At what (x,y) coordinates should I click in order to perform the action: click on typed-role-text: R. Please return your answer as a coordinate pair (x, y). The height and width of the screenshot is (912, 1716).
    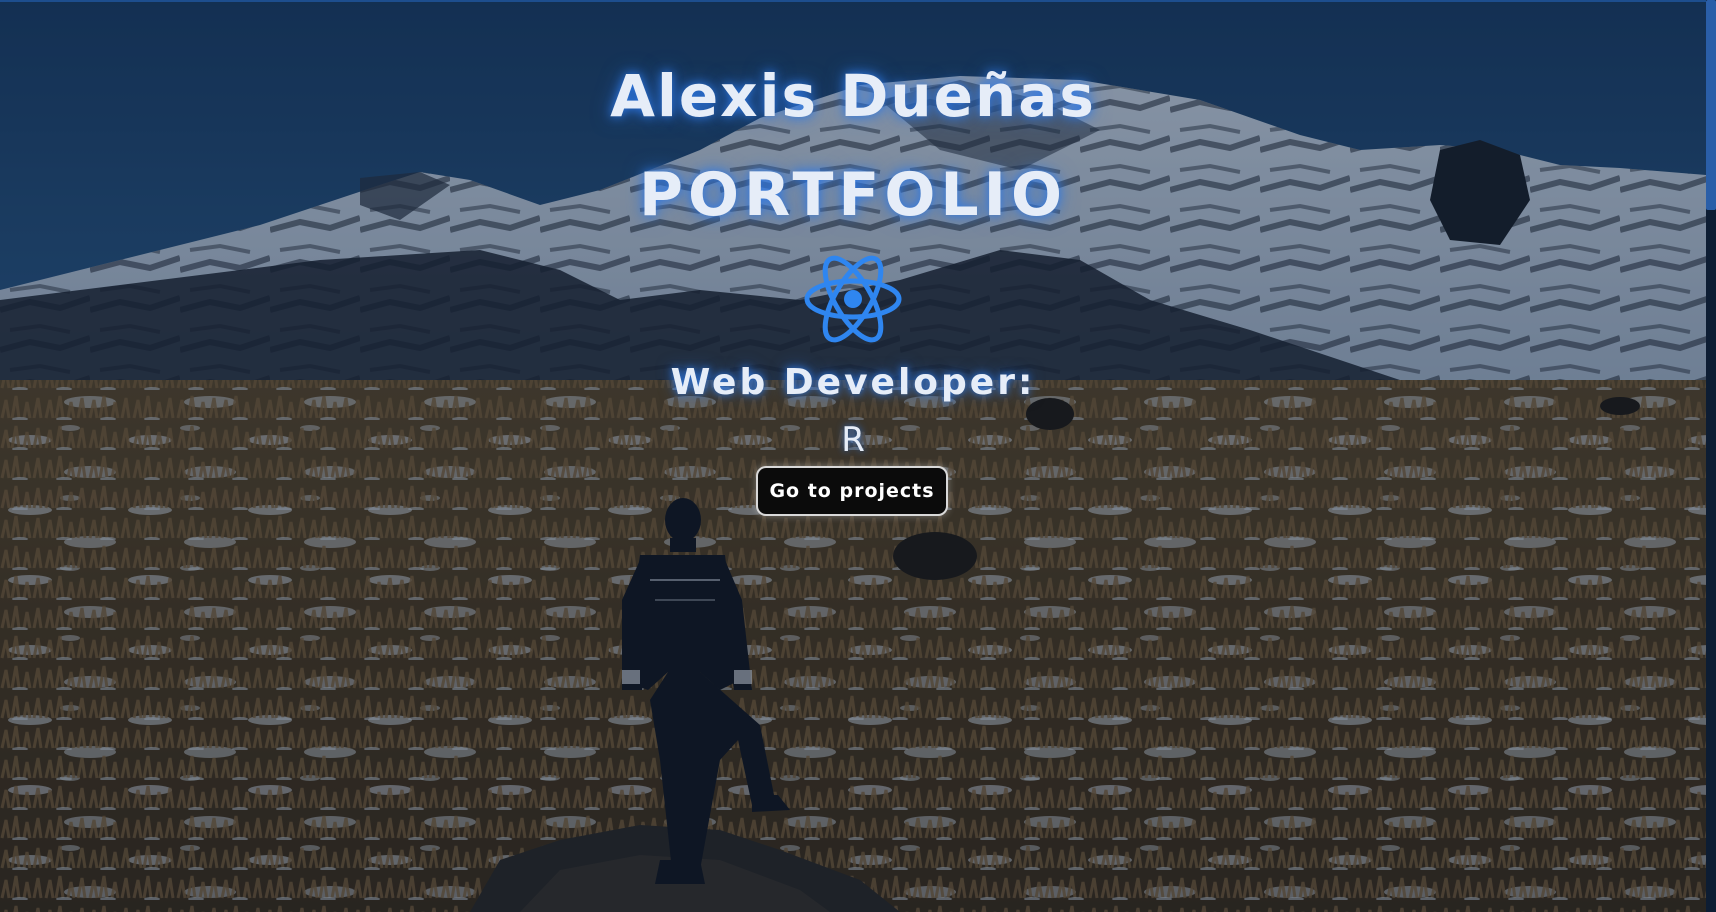
    Looking at the image, I should click on (853, 440).